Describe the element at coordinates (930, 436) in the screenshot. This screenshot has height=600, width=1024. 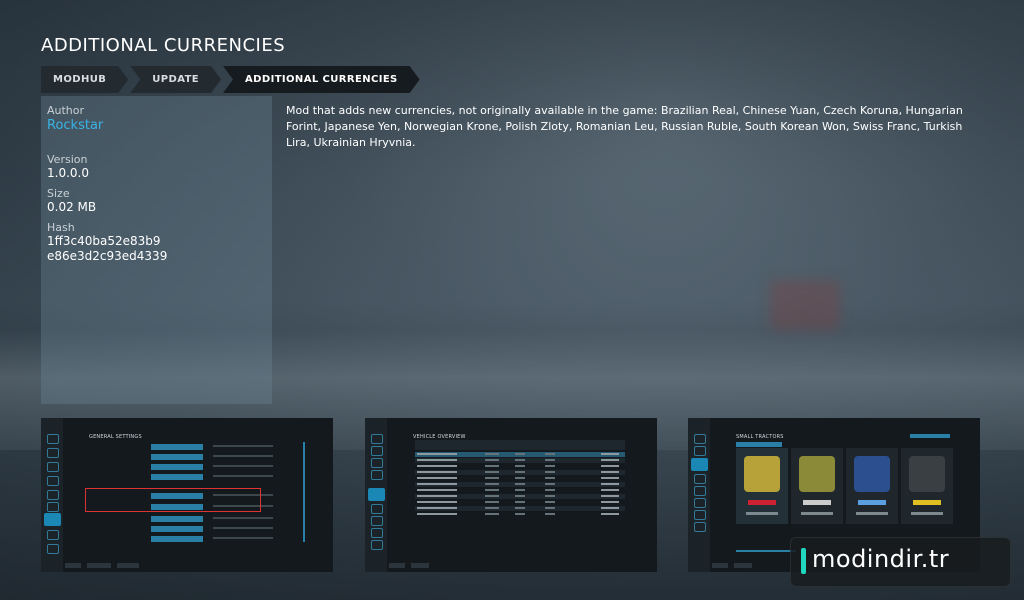
I see `thumb-balance` at that location.